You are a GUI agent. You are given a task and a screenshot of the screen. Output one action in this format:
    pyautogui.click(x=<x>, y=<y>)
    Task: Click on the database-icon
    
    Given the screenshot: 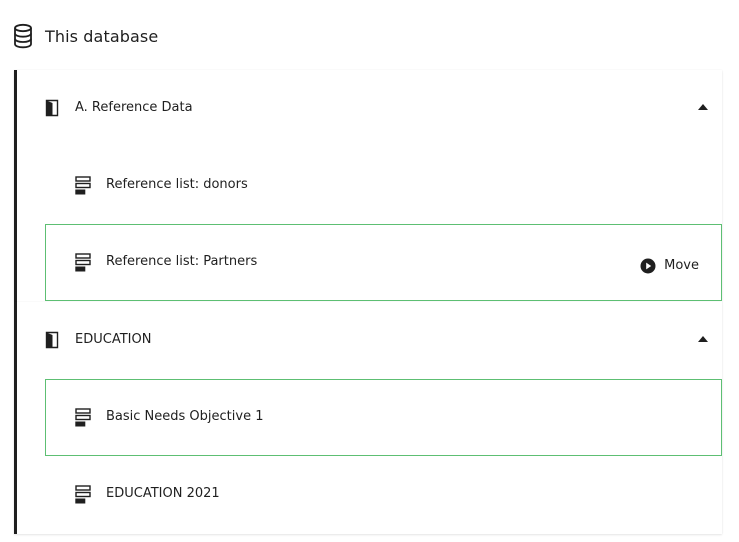 What is the action you would take?
    pyautogui.click(x=23, y=36)
    